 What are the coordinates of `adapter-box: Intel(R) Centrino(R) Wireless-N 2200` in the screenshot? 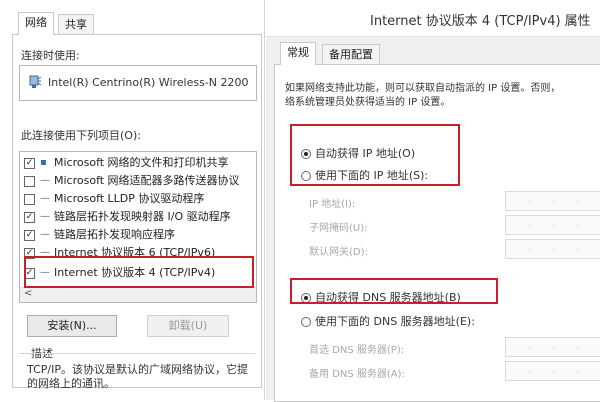 It's located at (138, 83).